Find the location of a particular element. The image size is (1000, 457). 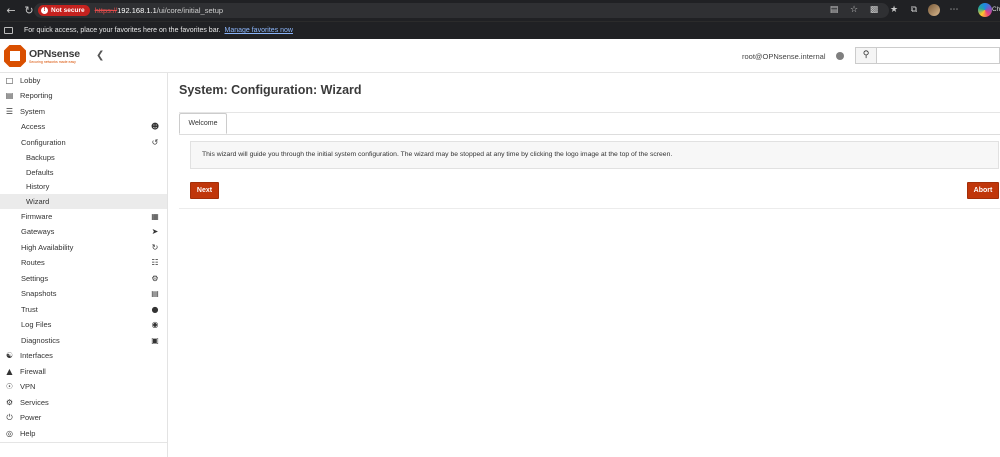

medkit-icon: ▣ is located at coordinates (155, 340).